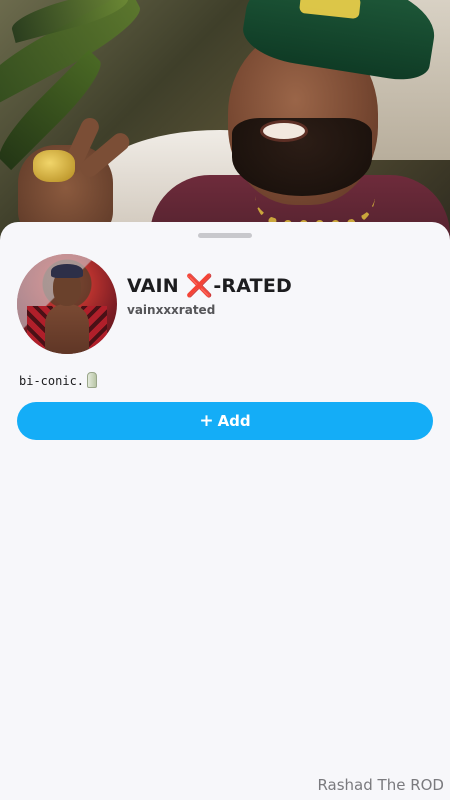 The height and width of the screenshot is (800, 450). I want to click on cross-mark-icon: ❌, so click(199, 286).